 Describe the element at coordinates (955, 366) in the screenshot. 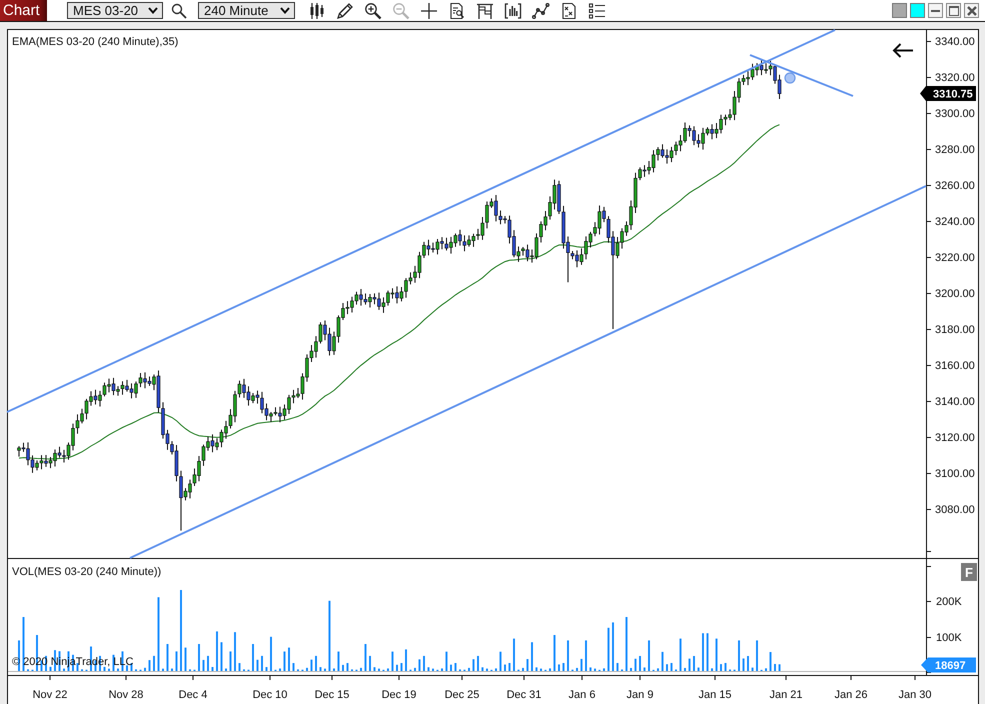

I see `price-axis-label: 3160.00` at that location.